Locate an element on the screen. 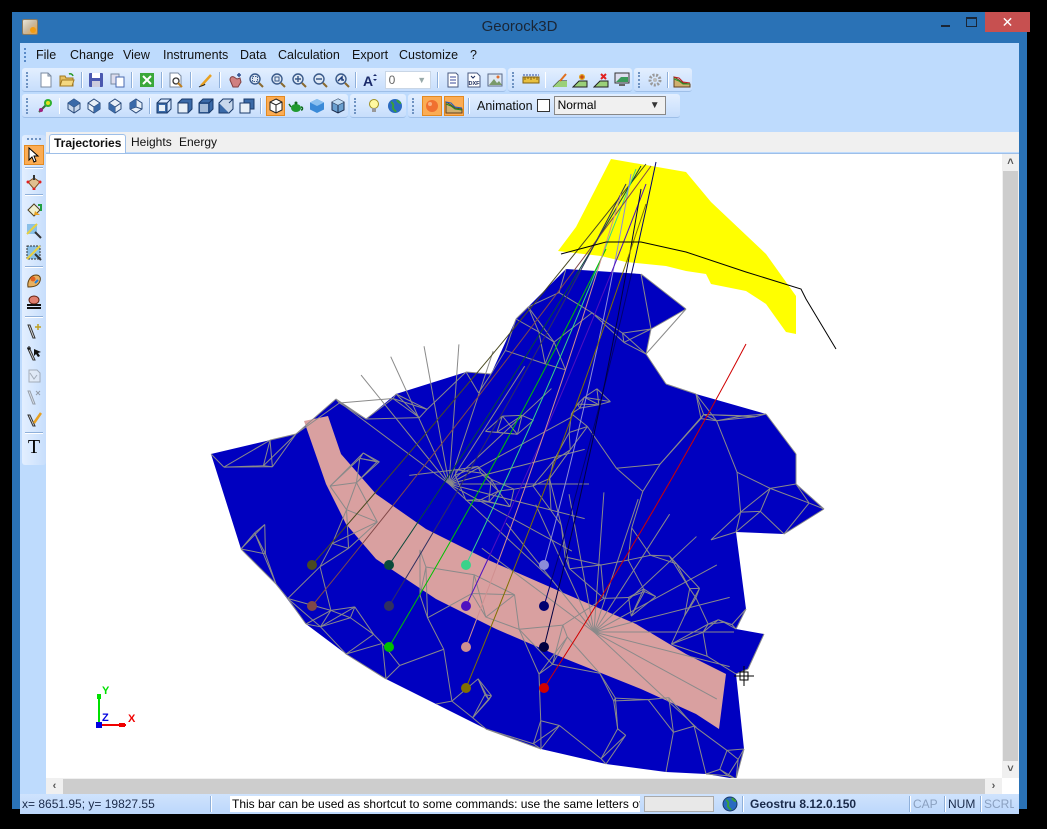 The width and height of the screenshot is (1047, 829). scroll-right-icon: › is located at coordinates (993, 786).